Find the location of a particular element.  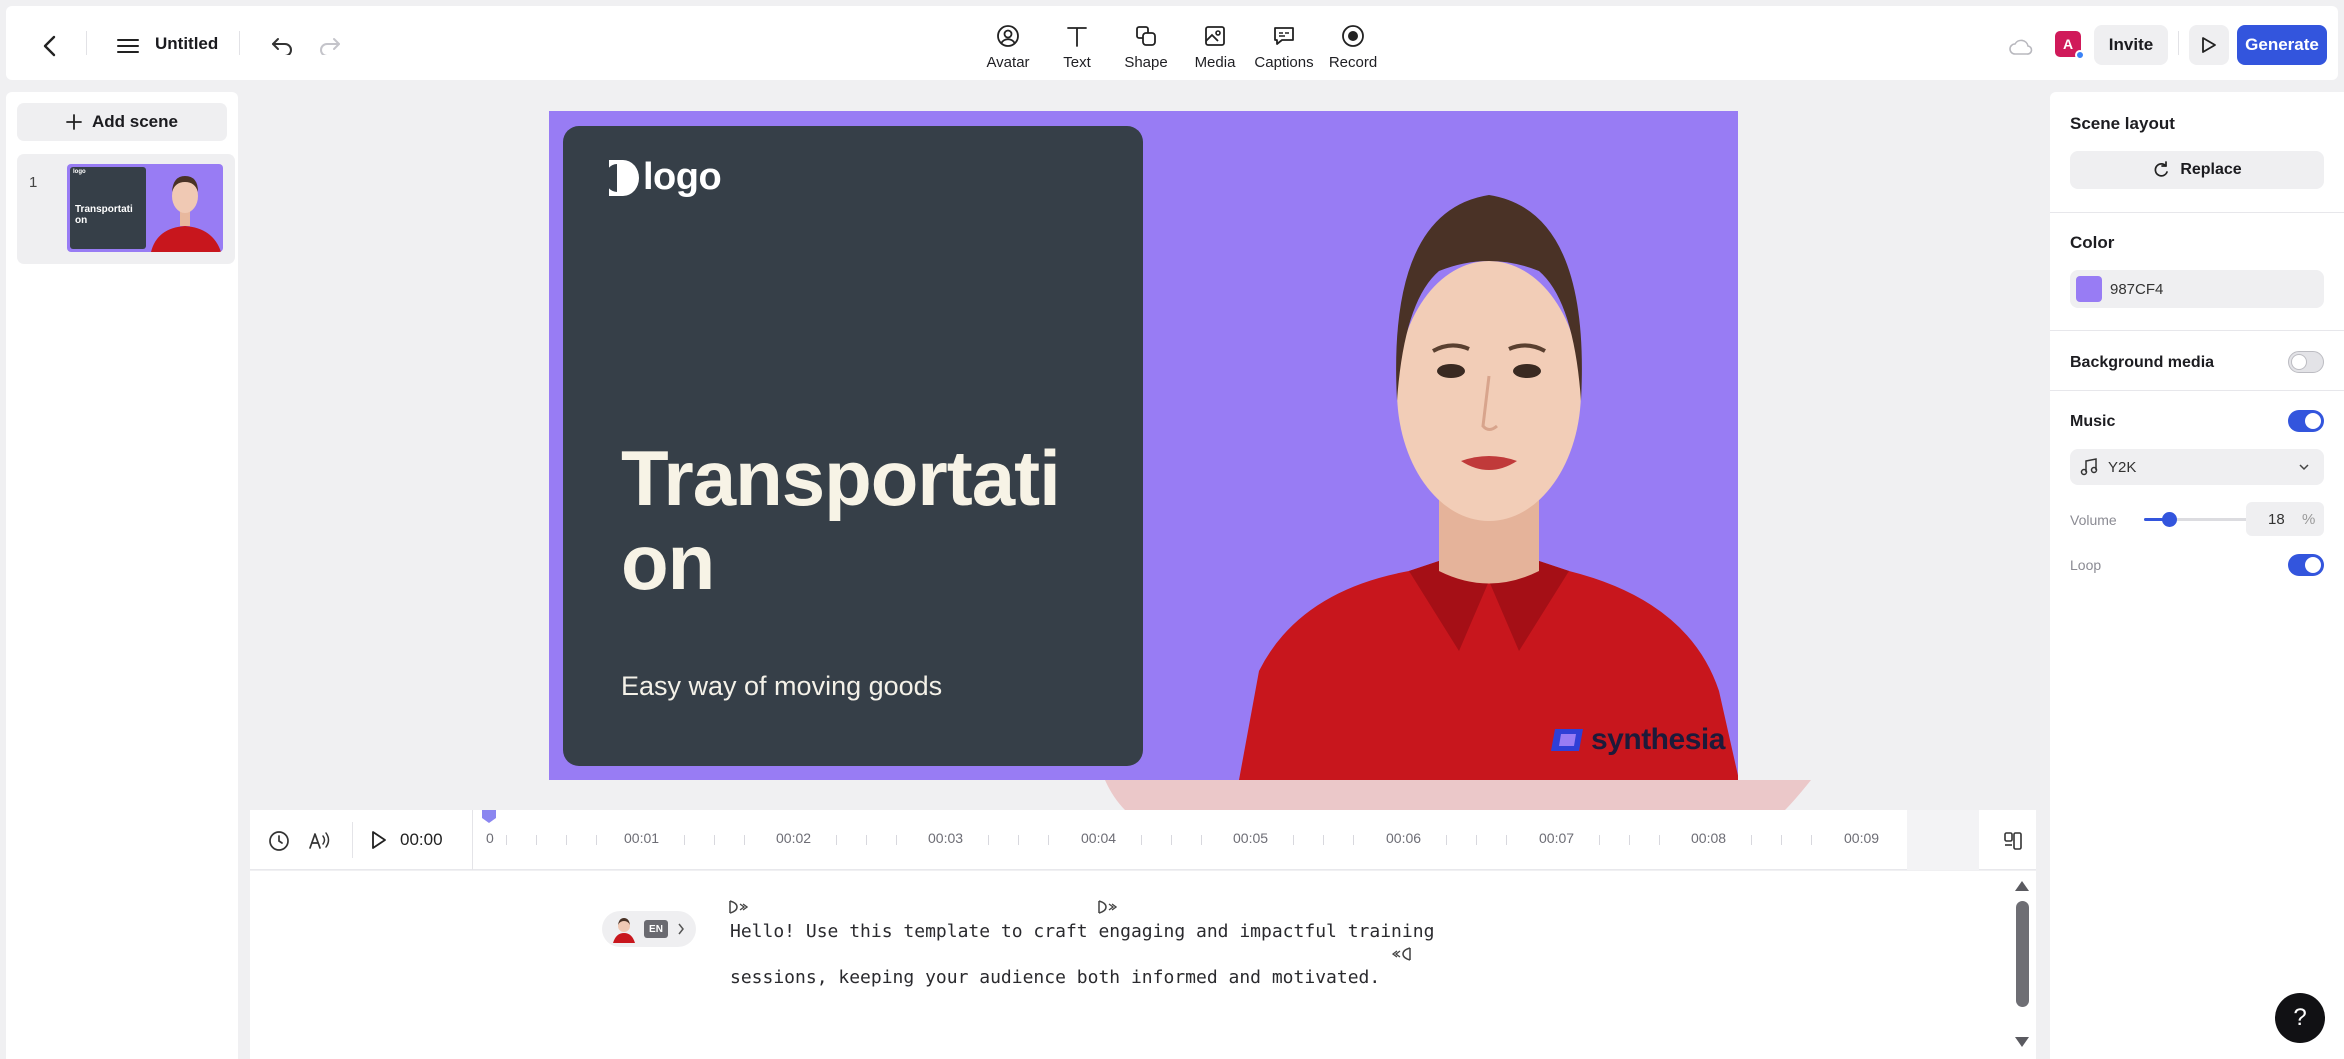

tick-label: 00:02 is located at coordinates (793, 838).